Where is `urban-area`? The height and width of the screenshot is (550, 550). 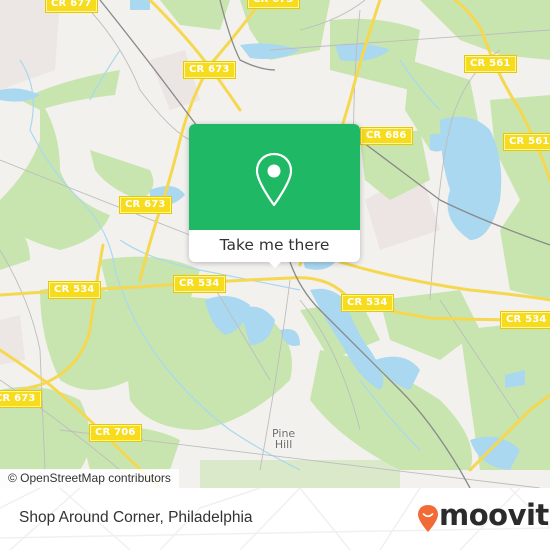
urban-area is located at coordinates (30, 45).